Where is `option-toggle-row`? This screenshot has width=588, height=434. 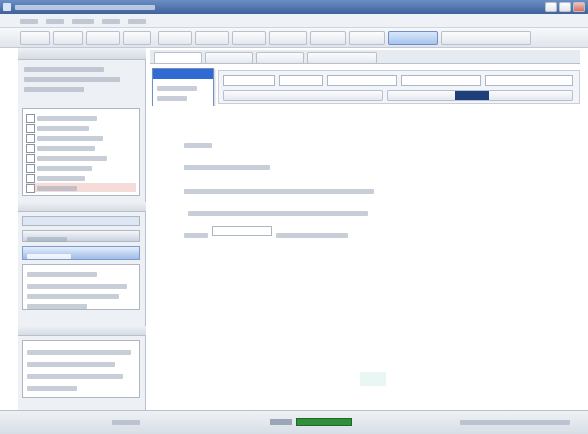
option-toggle-row is located at coordinates (81, 237).